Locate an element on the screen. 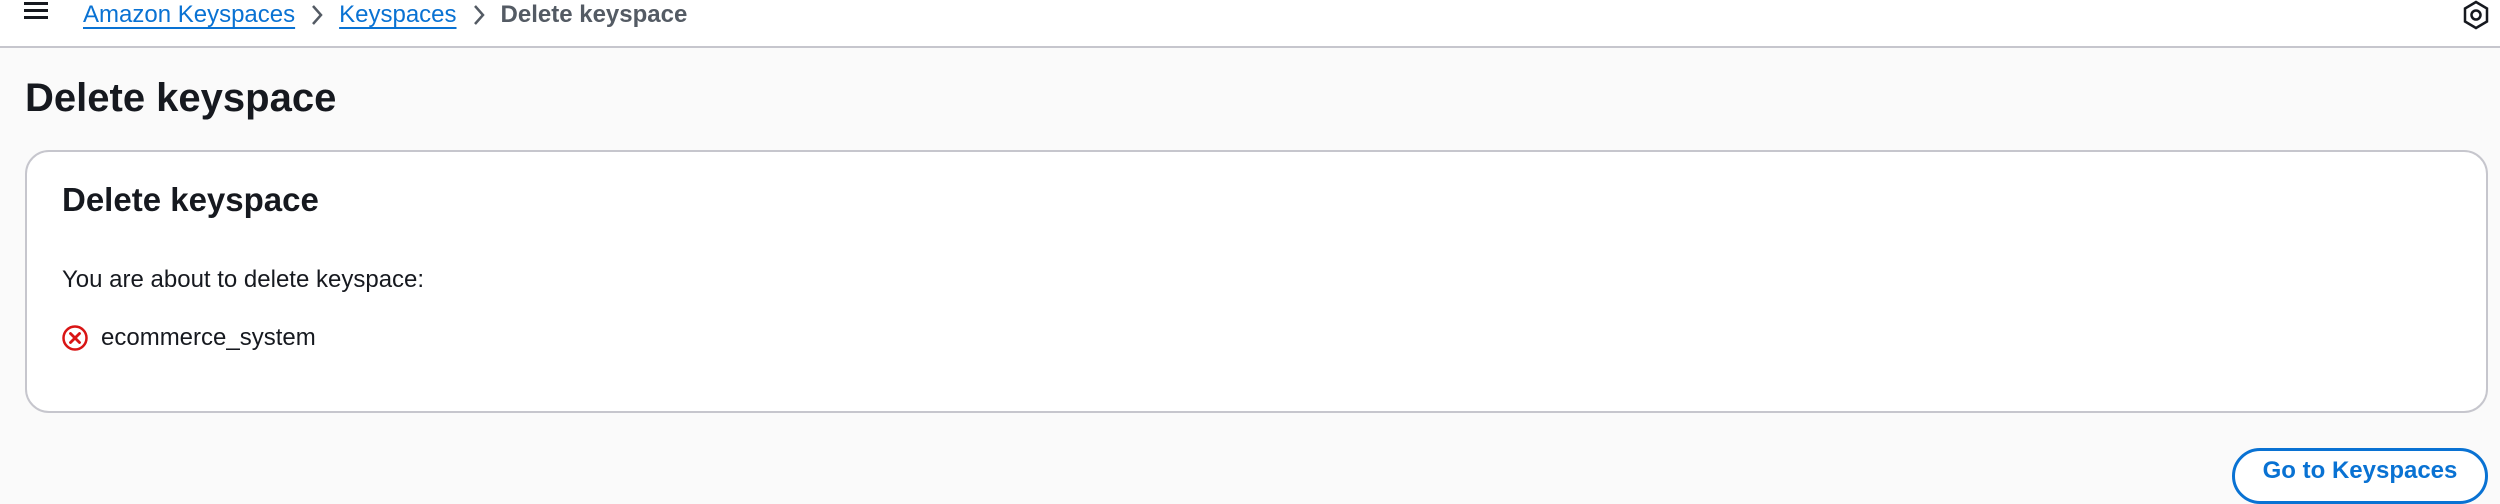  delete-message: You are about to delete keyspace: is located at coordinates (243, 279).